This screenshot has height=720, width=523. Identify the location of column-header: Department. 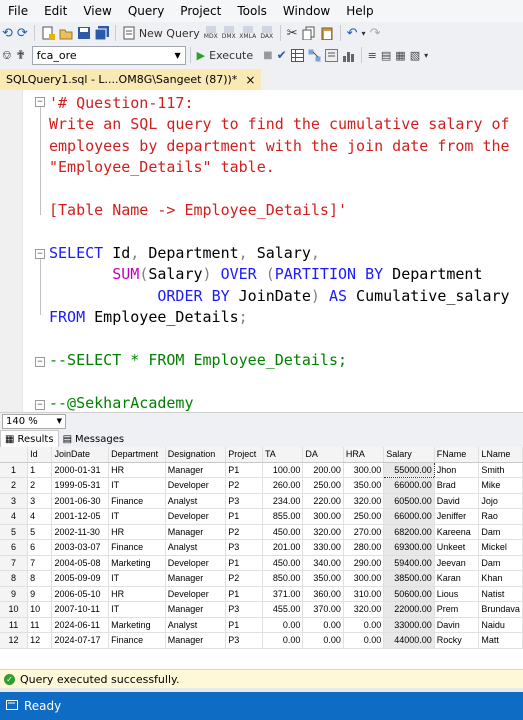
(137, 455).